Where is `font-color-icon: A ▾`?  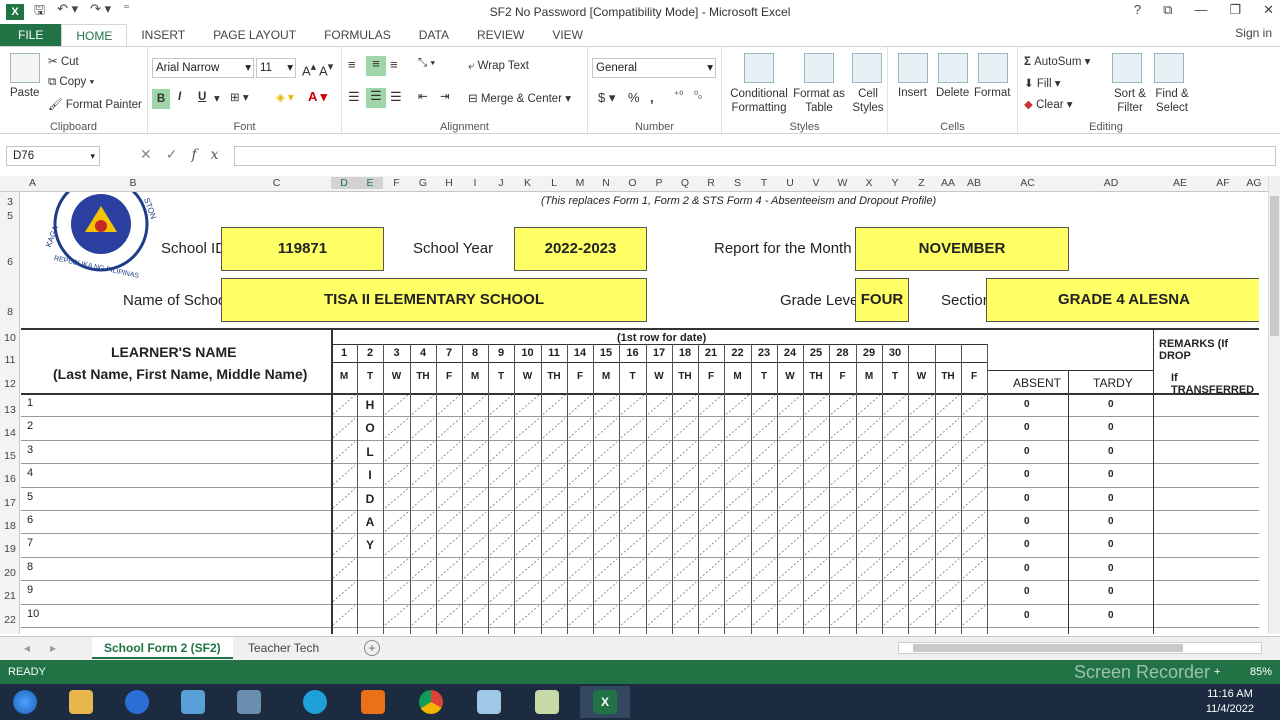
font-color-icon: A ▾ is located at coordinates (317, 97).